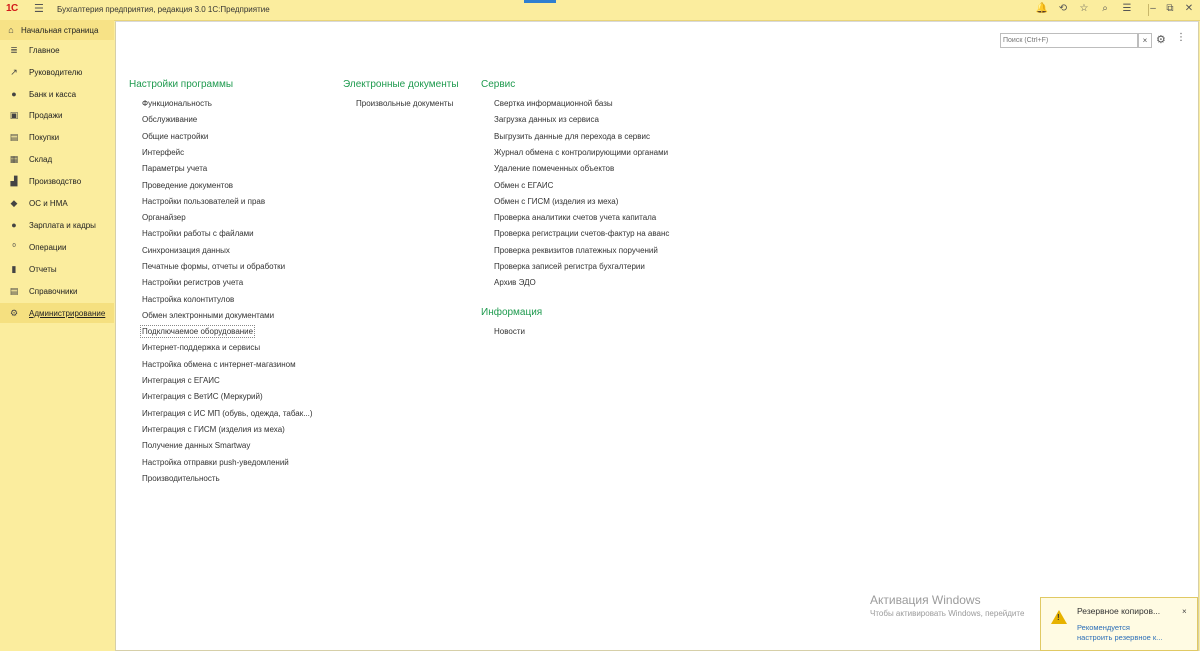  Describe the element at coordinates (1084, 8) in the screenshot. I see `star-icon: ☆` at that location.